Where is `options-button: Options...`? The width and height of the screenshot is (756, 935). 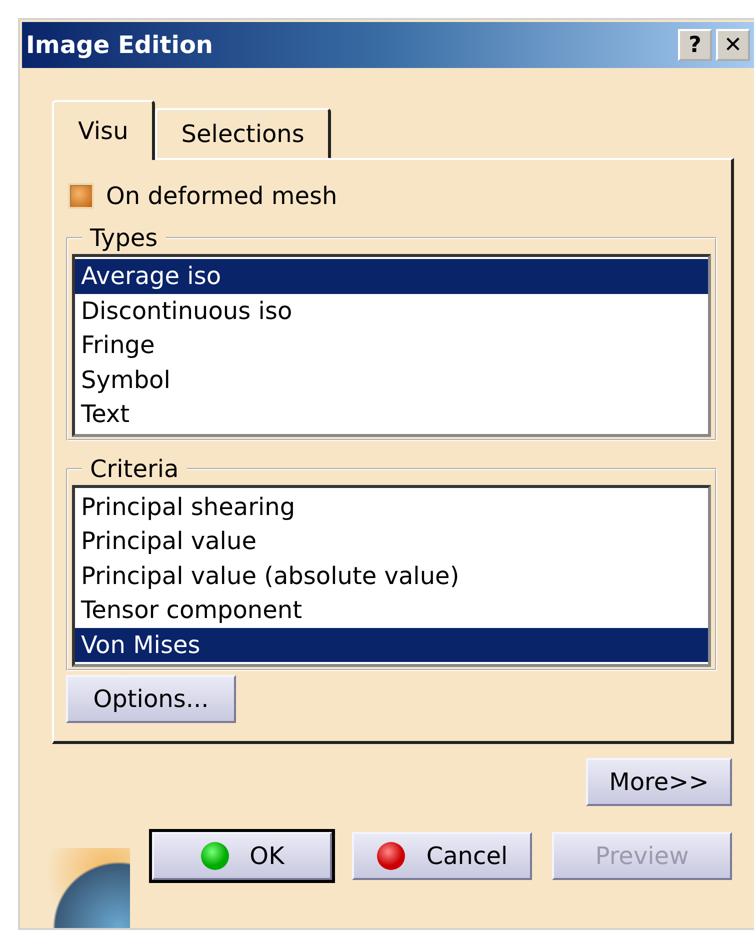 options-button: Options... is located at coordinates (151, 699).